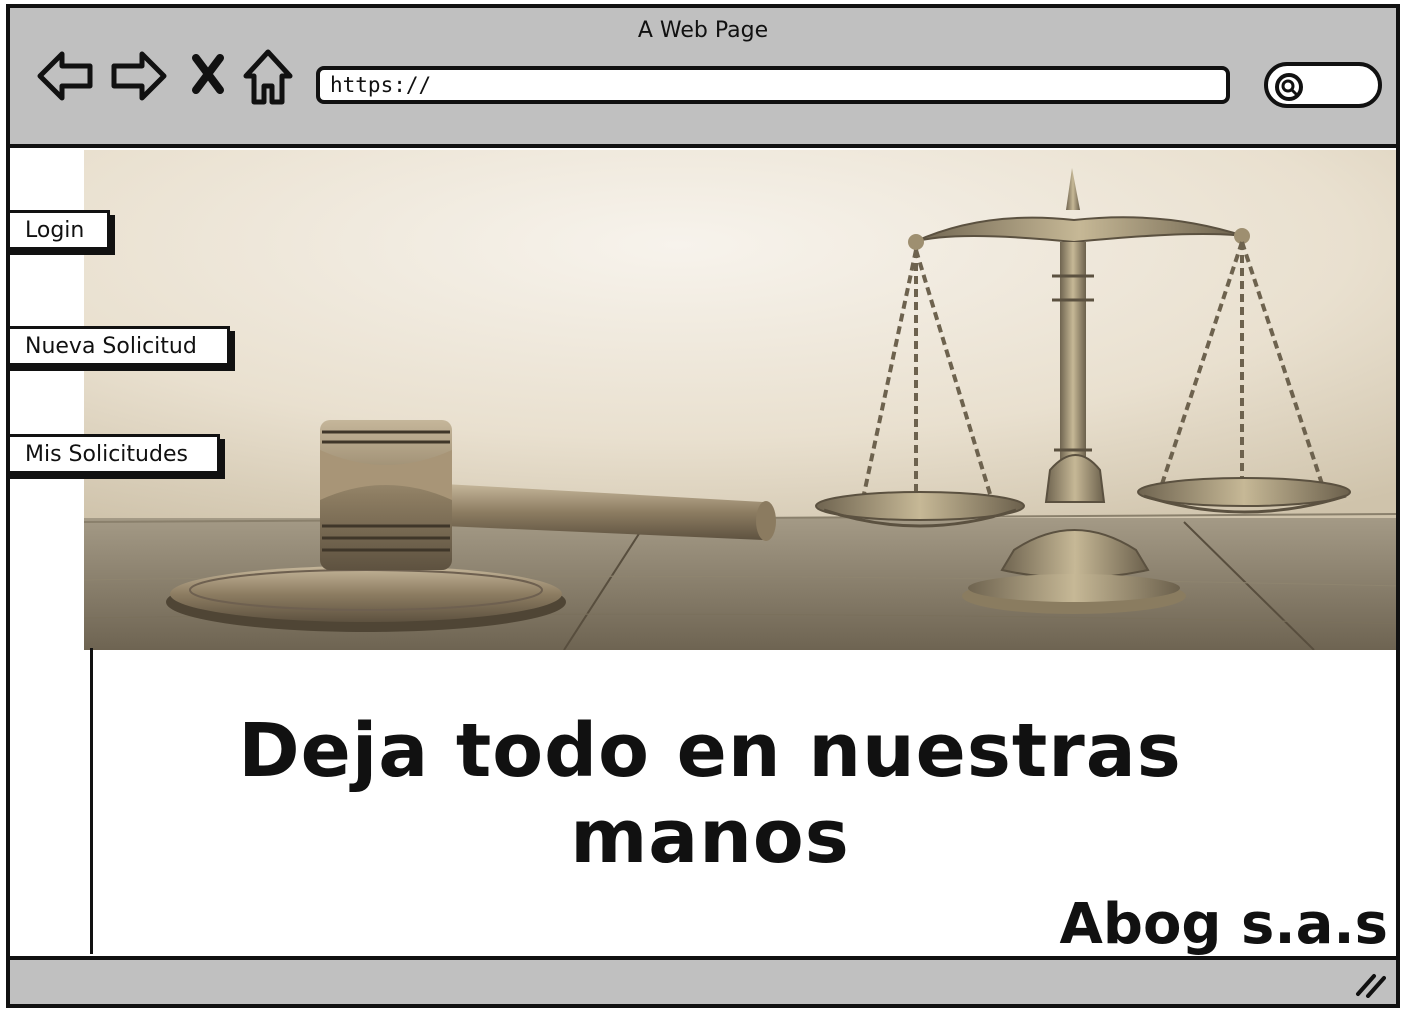 This screenshot has width=1406, height=1014. I want to click on sidebar-item-login: Login, so click(60, 230).